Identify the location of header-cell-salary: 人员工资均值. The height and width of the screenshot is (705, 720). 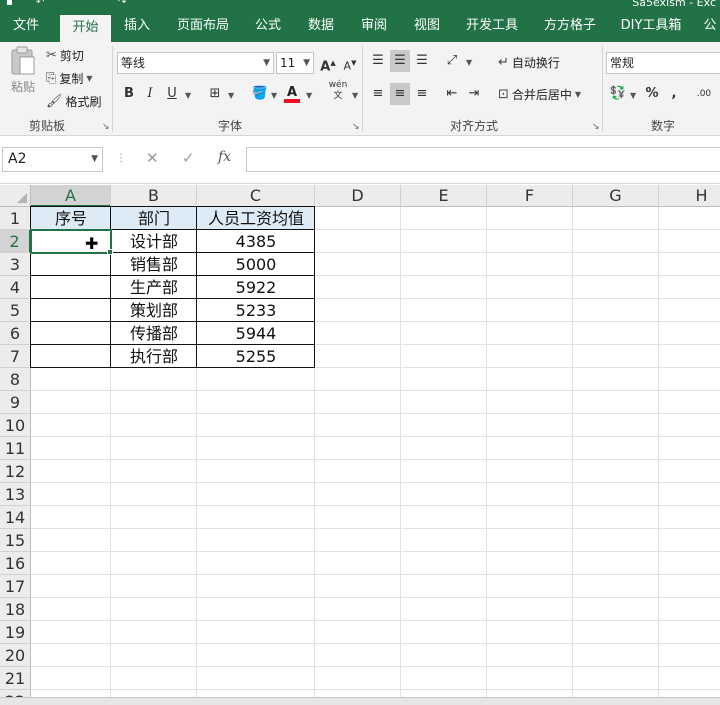
(256, 218).